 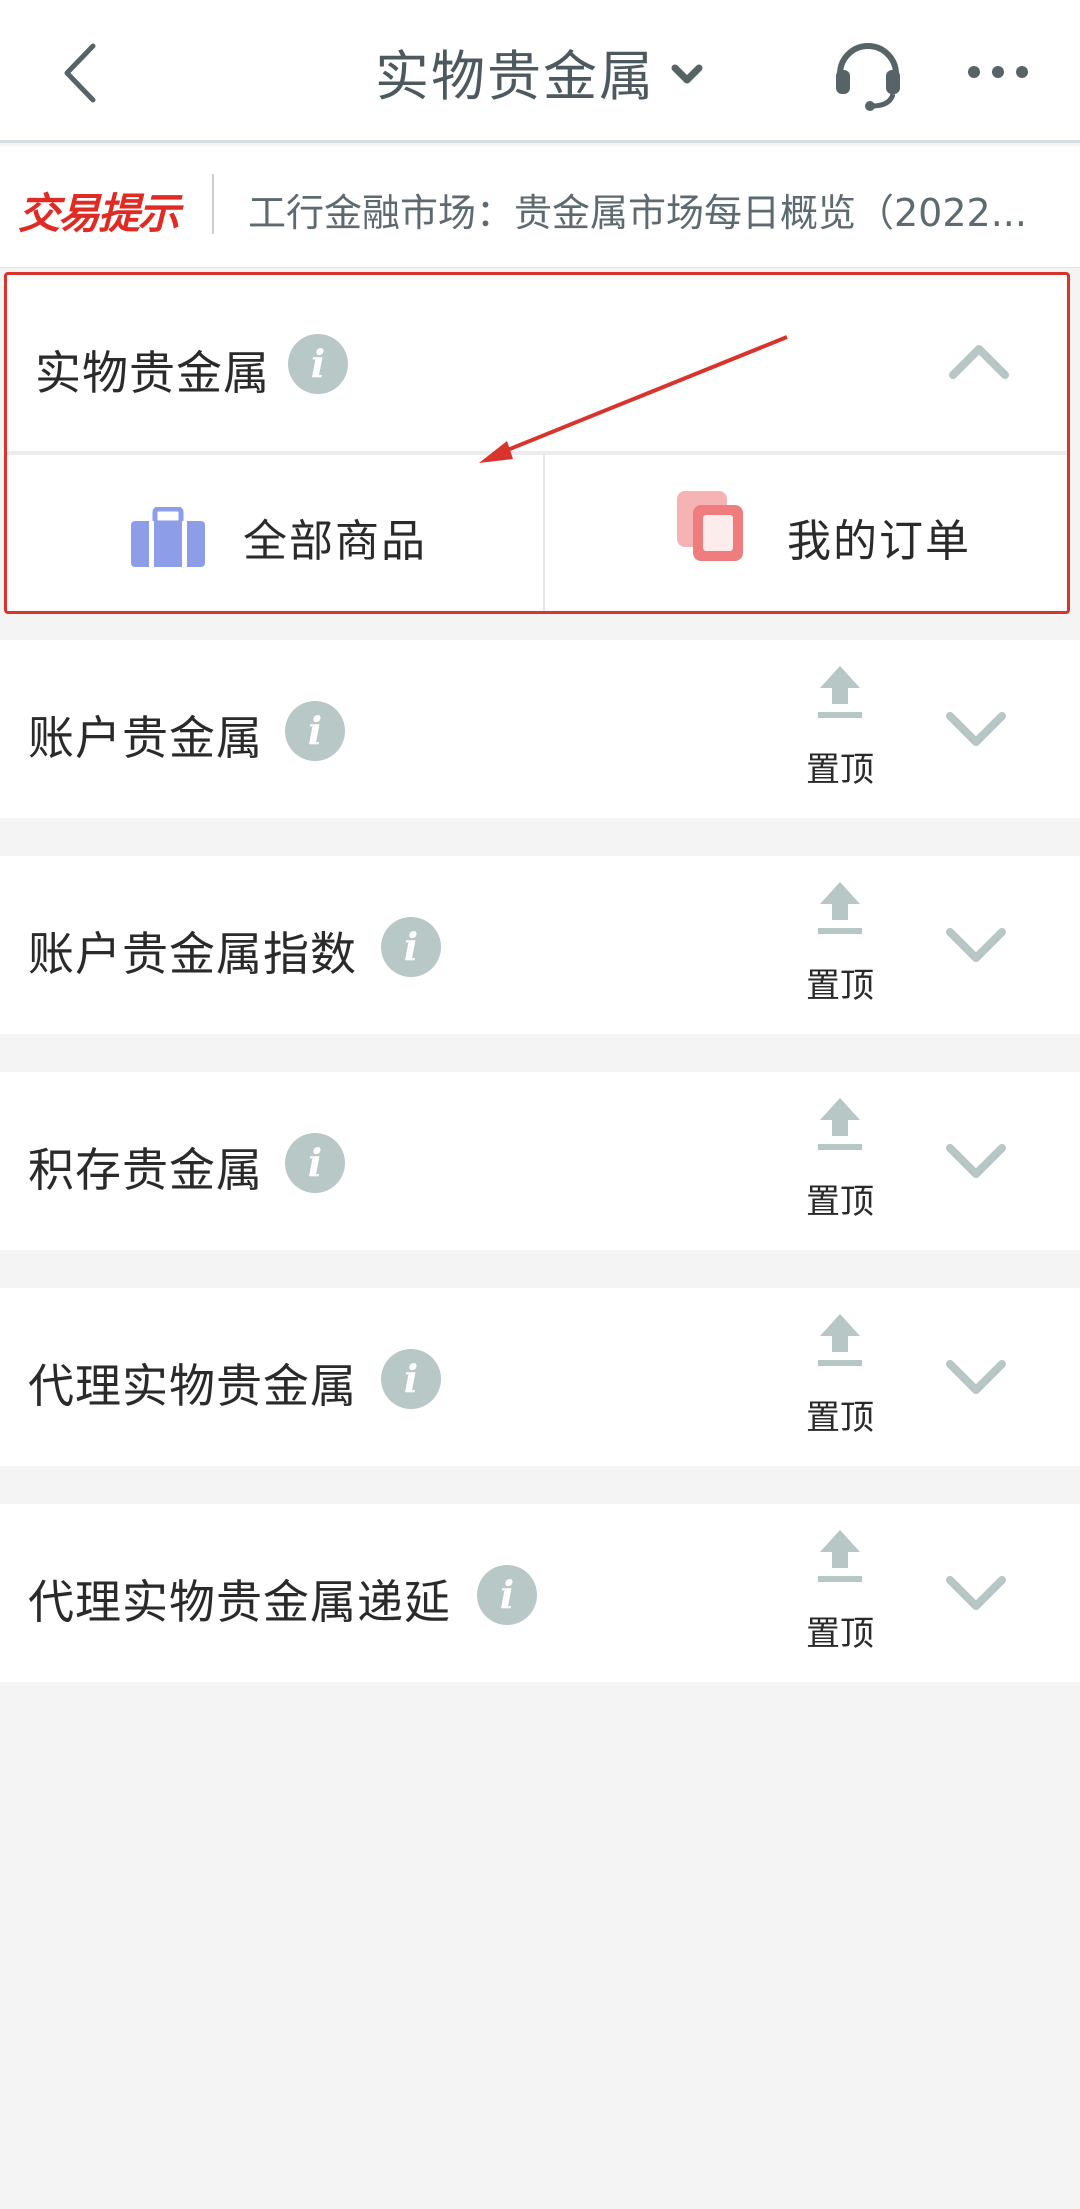 I want to click on section-agency-physical-precious-metals: 代理实物贵金属 i 置顶, so click(x=540, y=1377).